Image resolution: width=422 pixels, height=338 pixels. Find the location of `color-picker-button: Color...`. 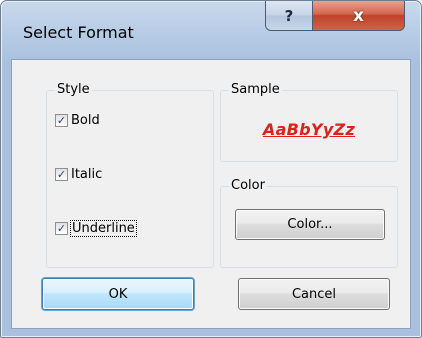

color-picker-button: Color... is located at coordinates (310, 224).